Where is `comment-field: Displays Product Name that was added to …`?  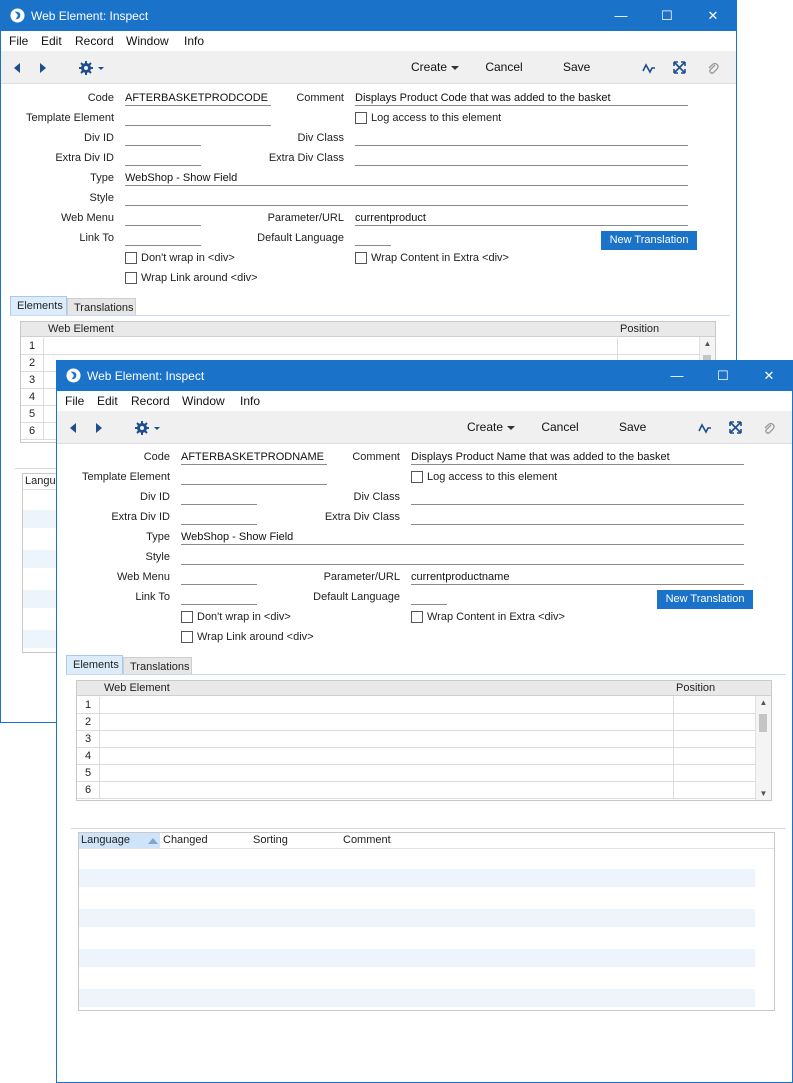 comment-field: Displays Product Name that was added to … is located at coordinates (577, 457).